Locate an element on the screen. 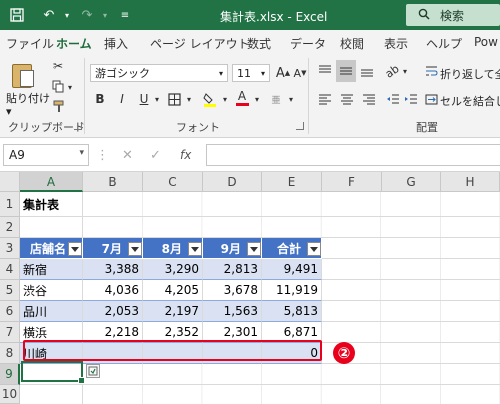 The width and height of the screenshot is (500, 404). table-cell: 9,491 is located at coordinates (292, 269).